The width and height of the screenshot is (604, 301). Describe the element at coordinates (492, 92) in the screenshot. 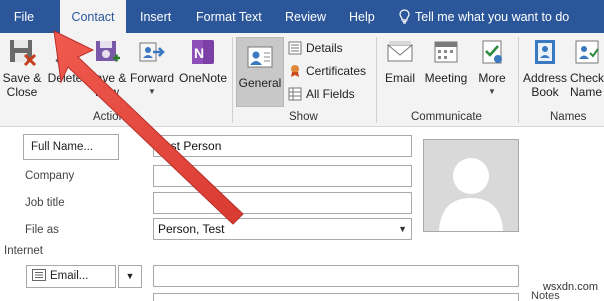

I see `more-dropdown-caret: ▼` at that location.